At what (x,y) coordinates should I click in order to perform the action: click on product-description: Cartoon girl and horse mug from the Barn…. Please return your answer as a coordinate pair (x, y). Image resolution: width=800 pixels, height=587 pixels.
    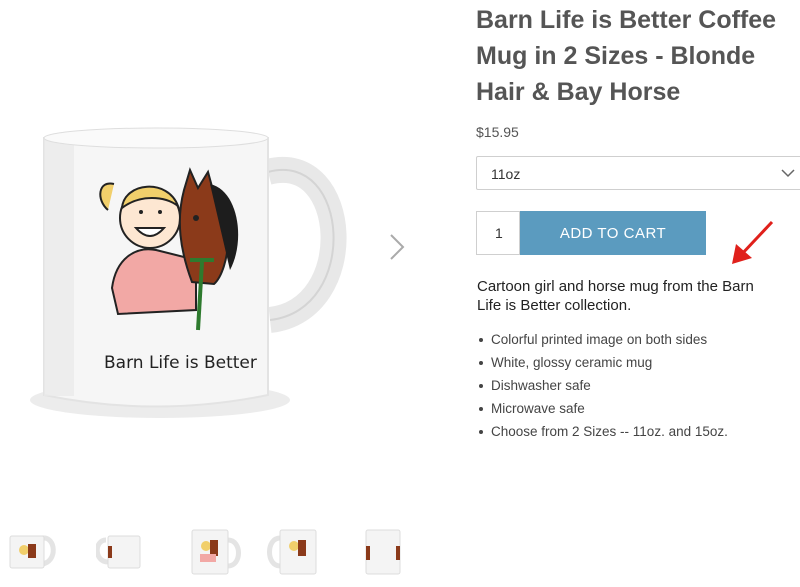
    Looking at the image, I should click on (615, 296).